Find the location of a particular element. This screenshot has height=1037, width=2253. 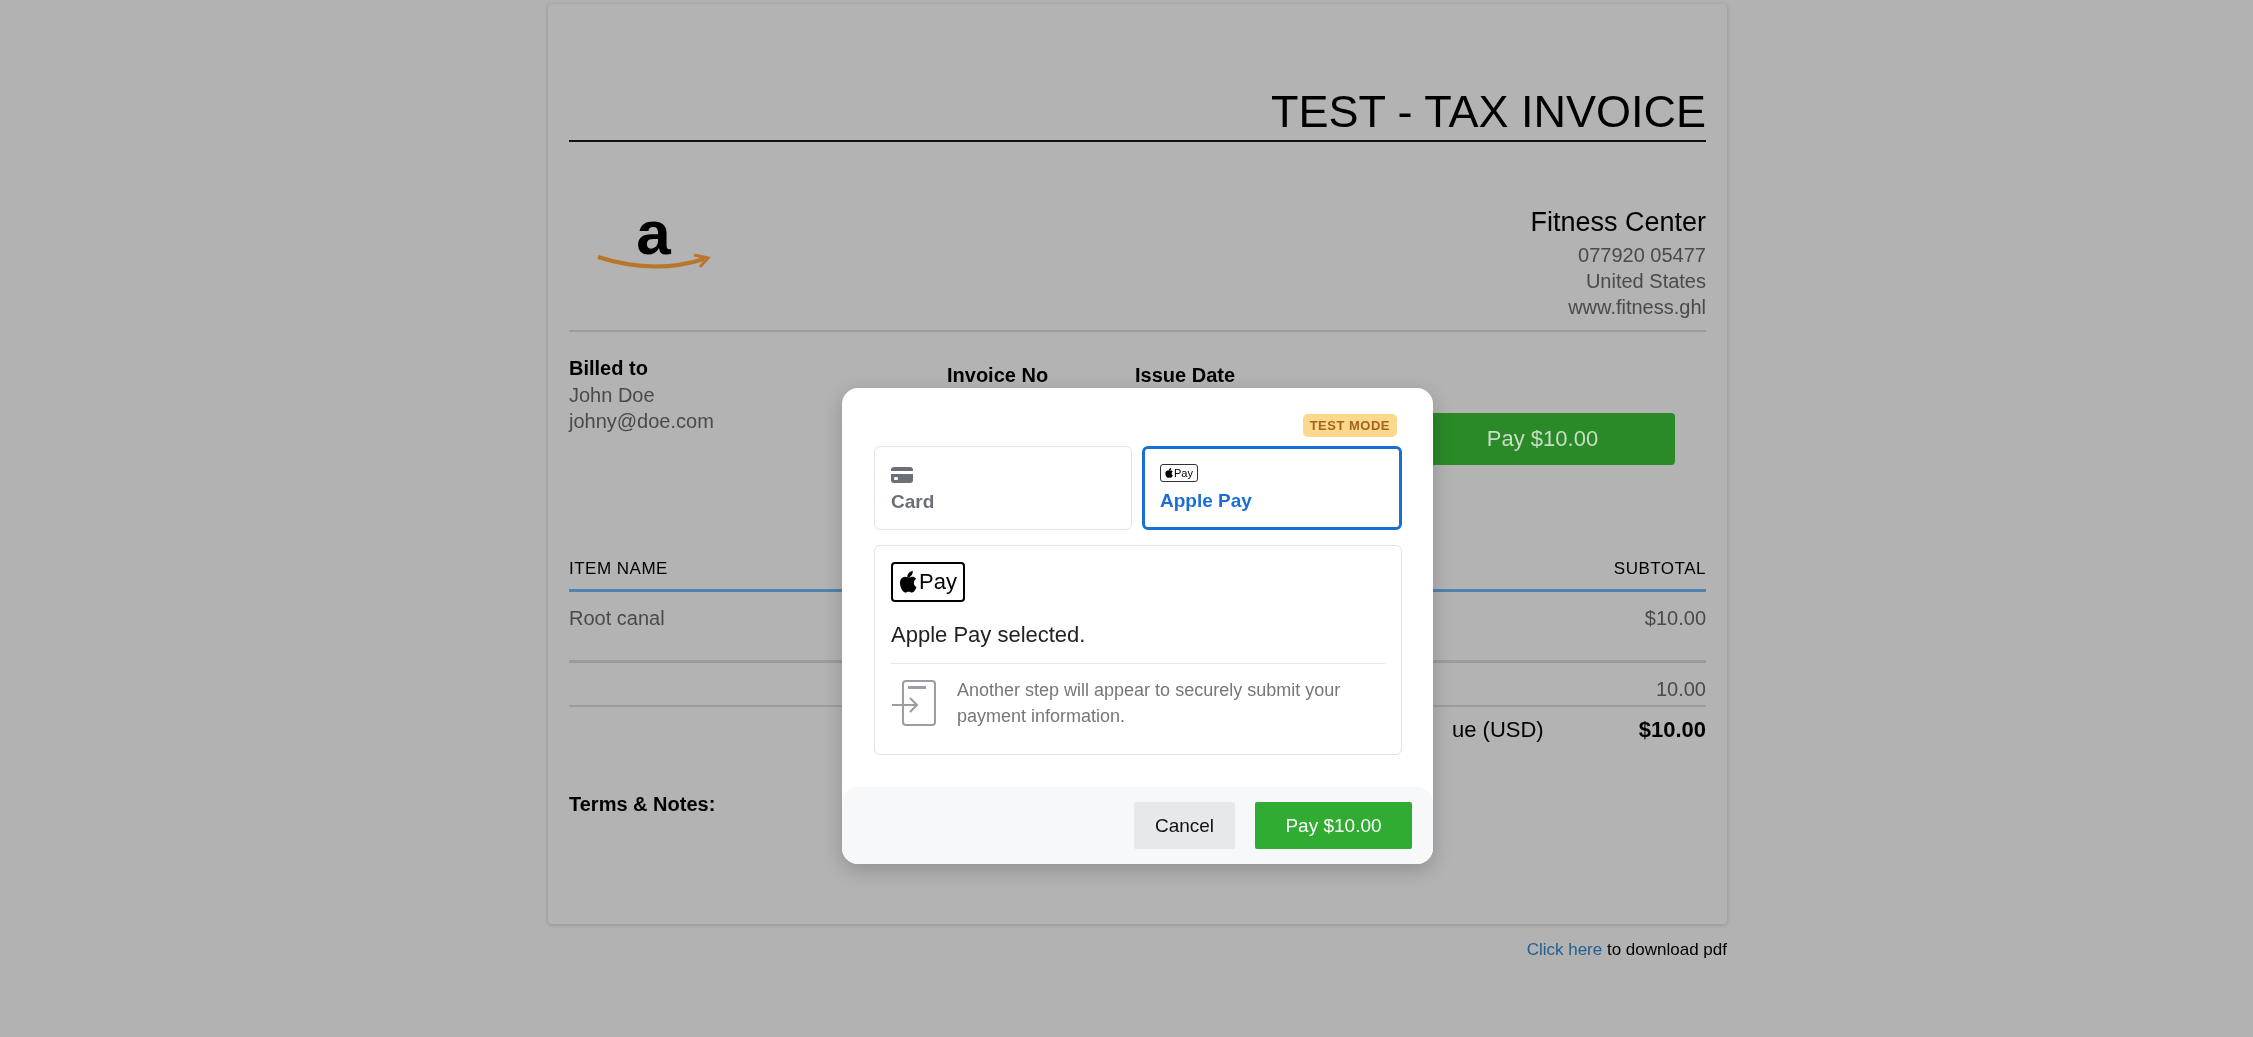

billed-to-detail: johny@doe.com is located at coordinates (641, 421).